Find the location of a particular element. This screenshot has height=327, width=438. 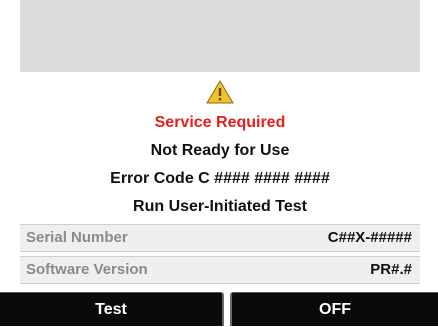

serial-number-value: C##X-##### is located at coordinates (369, 237).